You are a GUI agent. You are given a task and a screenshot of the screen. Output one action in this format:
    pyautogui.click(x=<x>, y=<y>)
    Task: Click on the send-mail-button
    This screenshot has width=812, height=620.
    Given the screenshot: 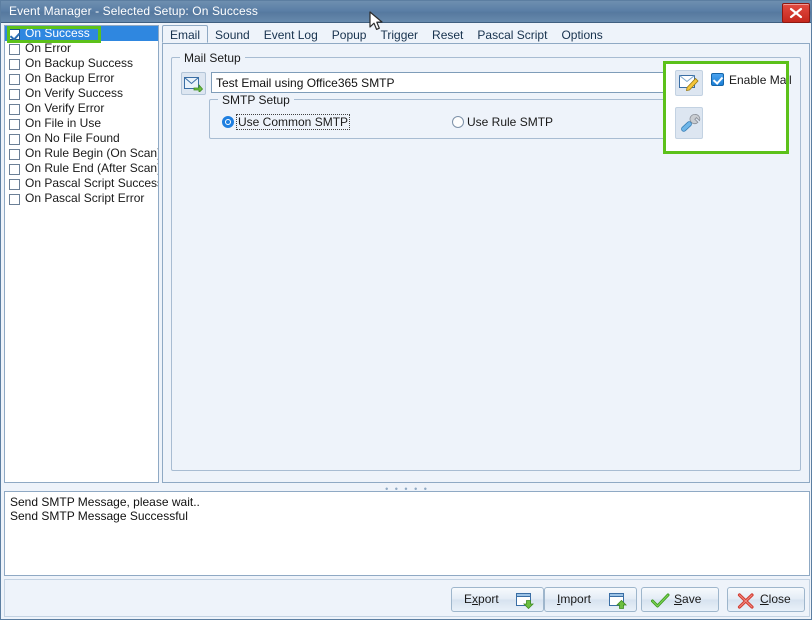 What is the action you would take?
    pyautogui.click(x=193, y=83)
    